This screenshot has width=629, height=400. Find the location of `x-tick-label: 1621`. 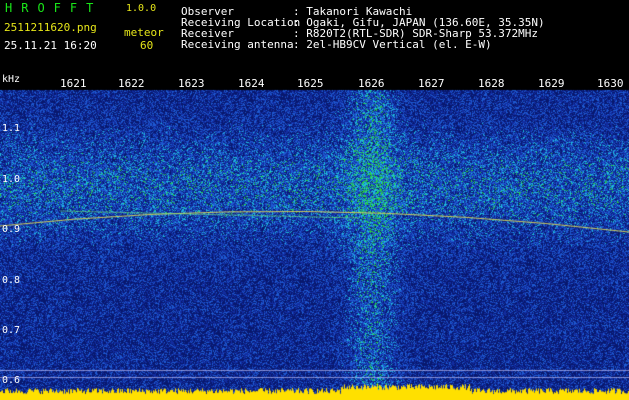

x-tick-label: 1621 is located at coordinates (73, 83).